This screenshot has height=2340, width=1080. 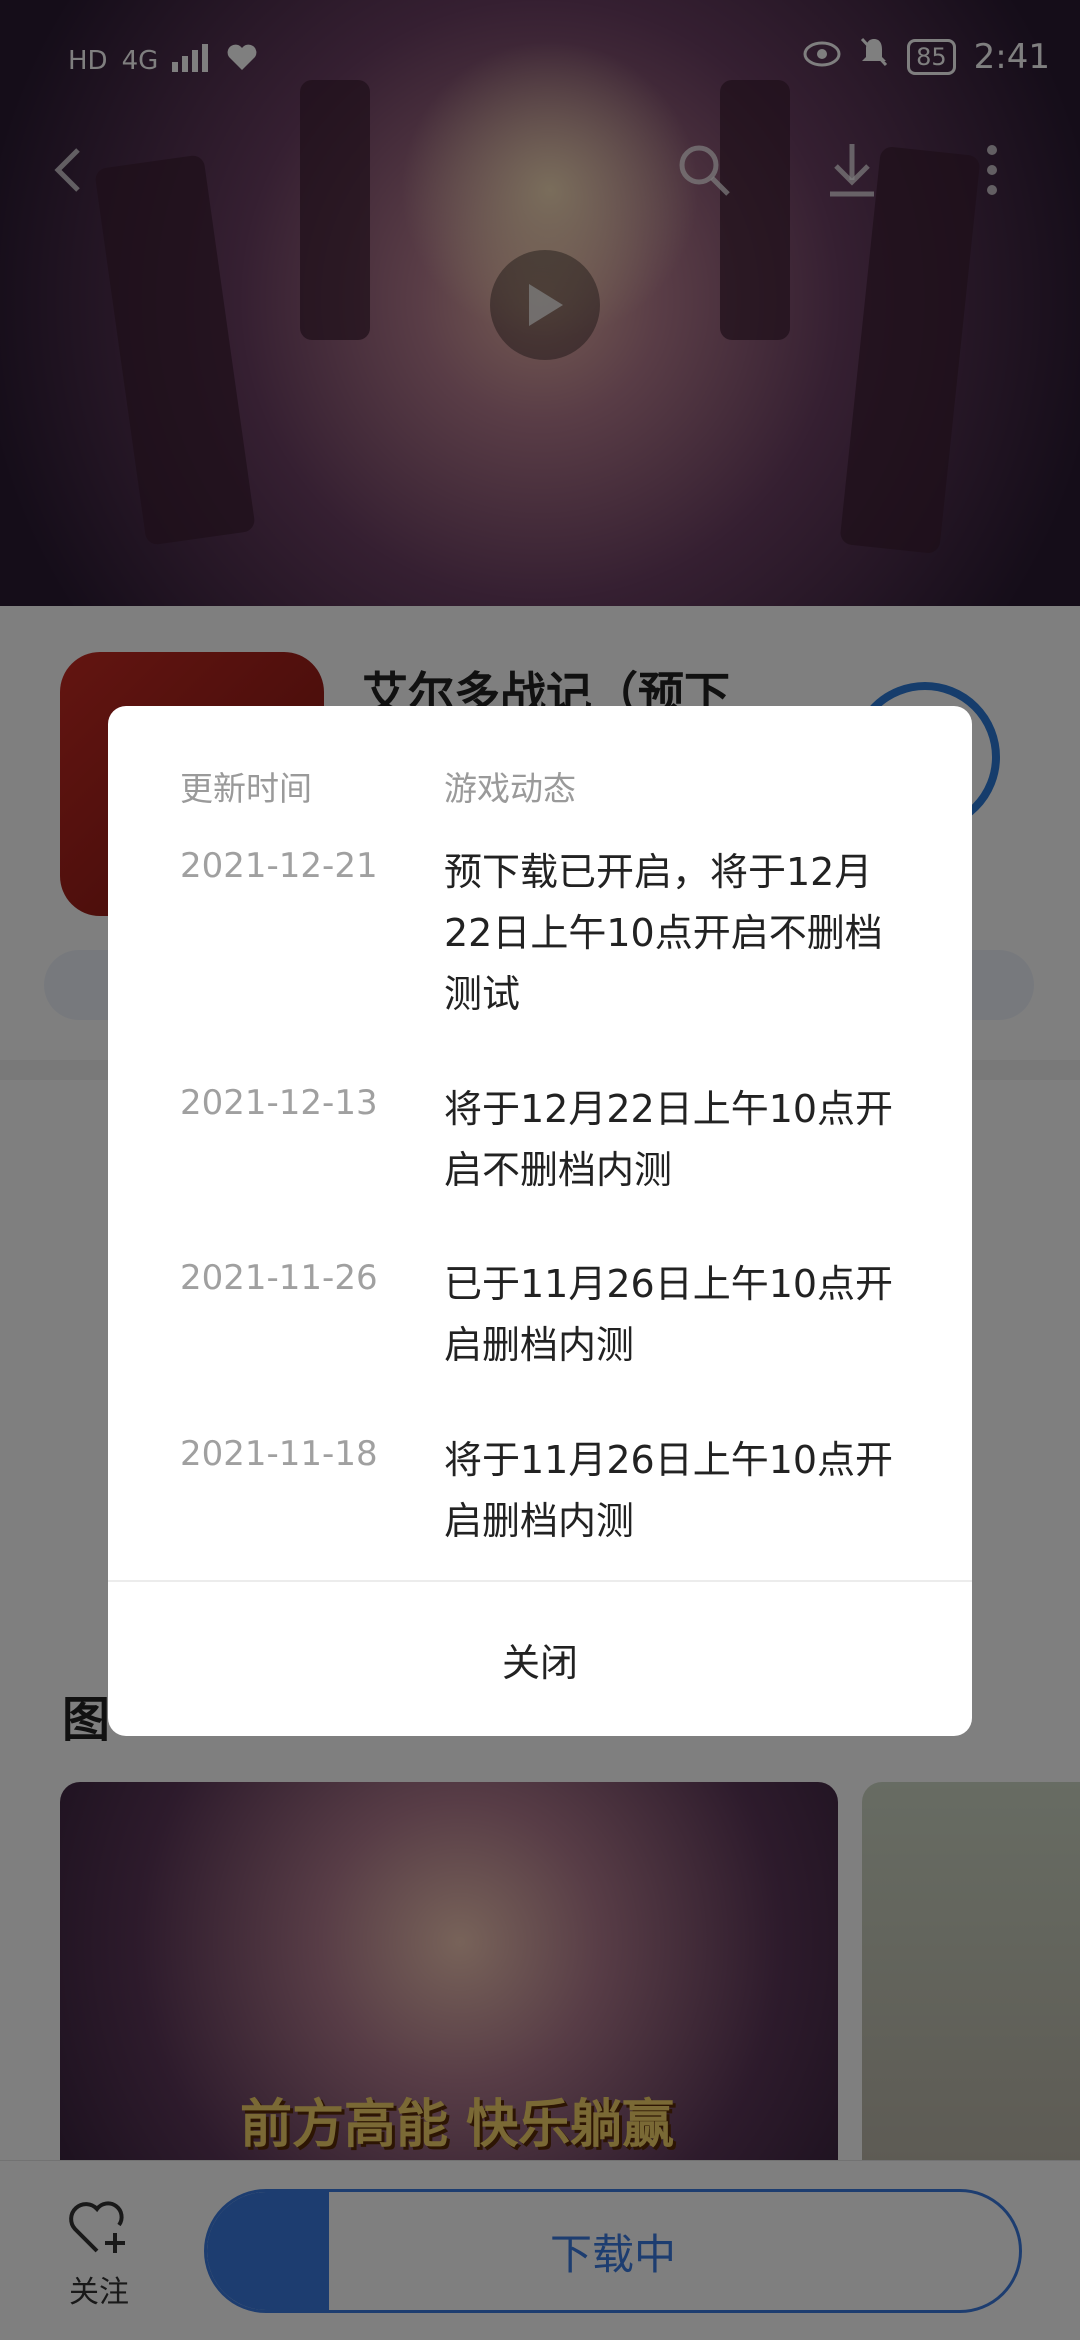 I want to click on dialog-header: 更新时间 游戏动态, so click(x=540, y=787).